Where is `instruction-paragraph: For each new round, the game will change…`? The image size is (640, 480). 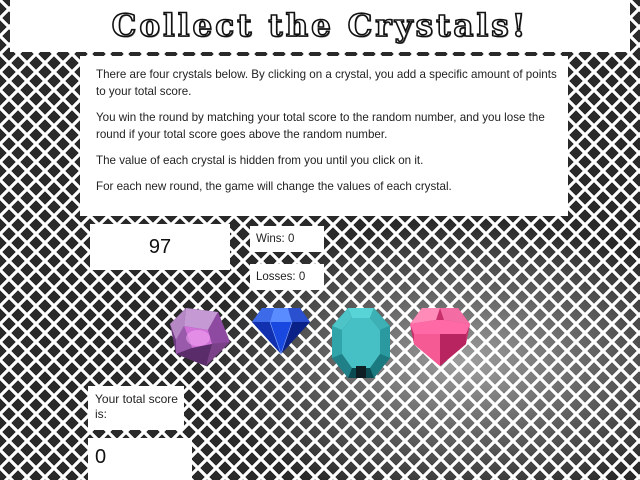
instruction-paragraph: For each new round, the game will change… is located at coordinates (274, 186).